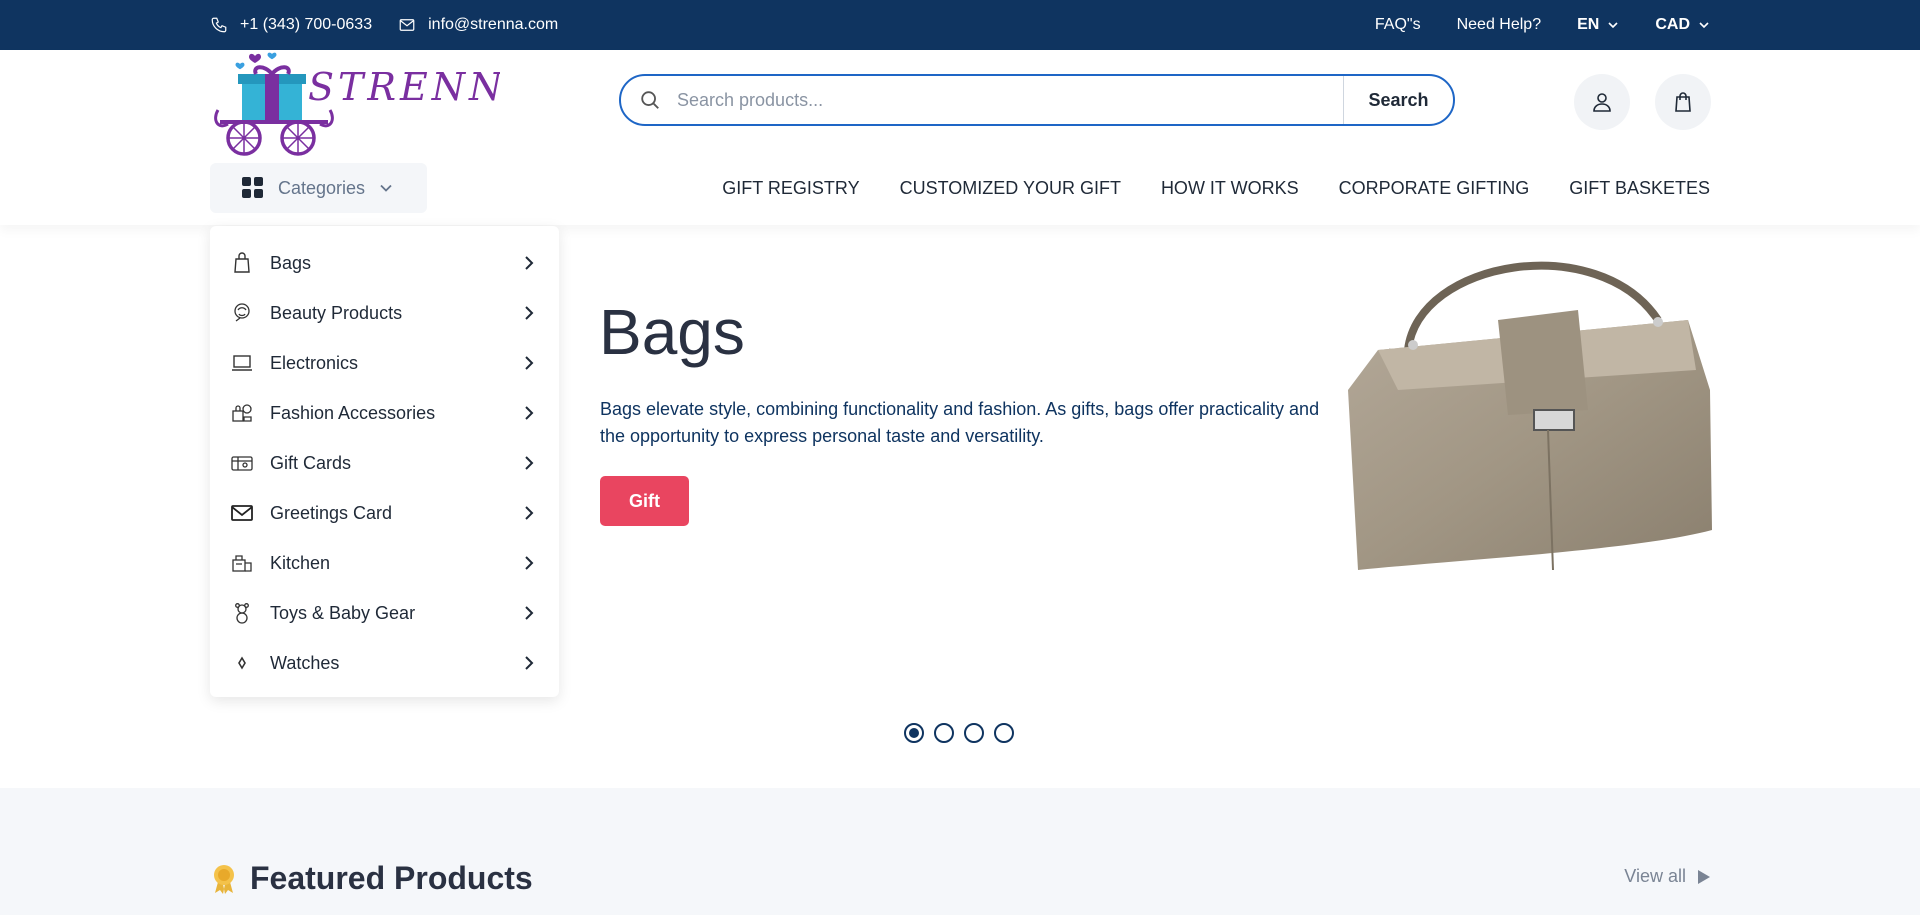 Image resolution: width=1920 pixels, height=915 pixels. What do you see at coordinates (959, 733) in the screenshot?
I see `carousel-dots` at bounding box center [959, 733].